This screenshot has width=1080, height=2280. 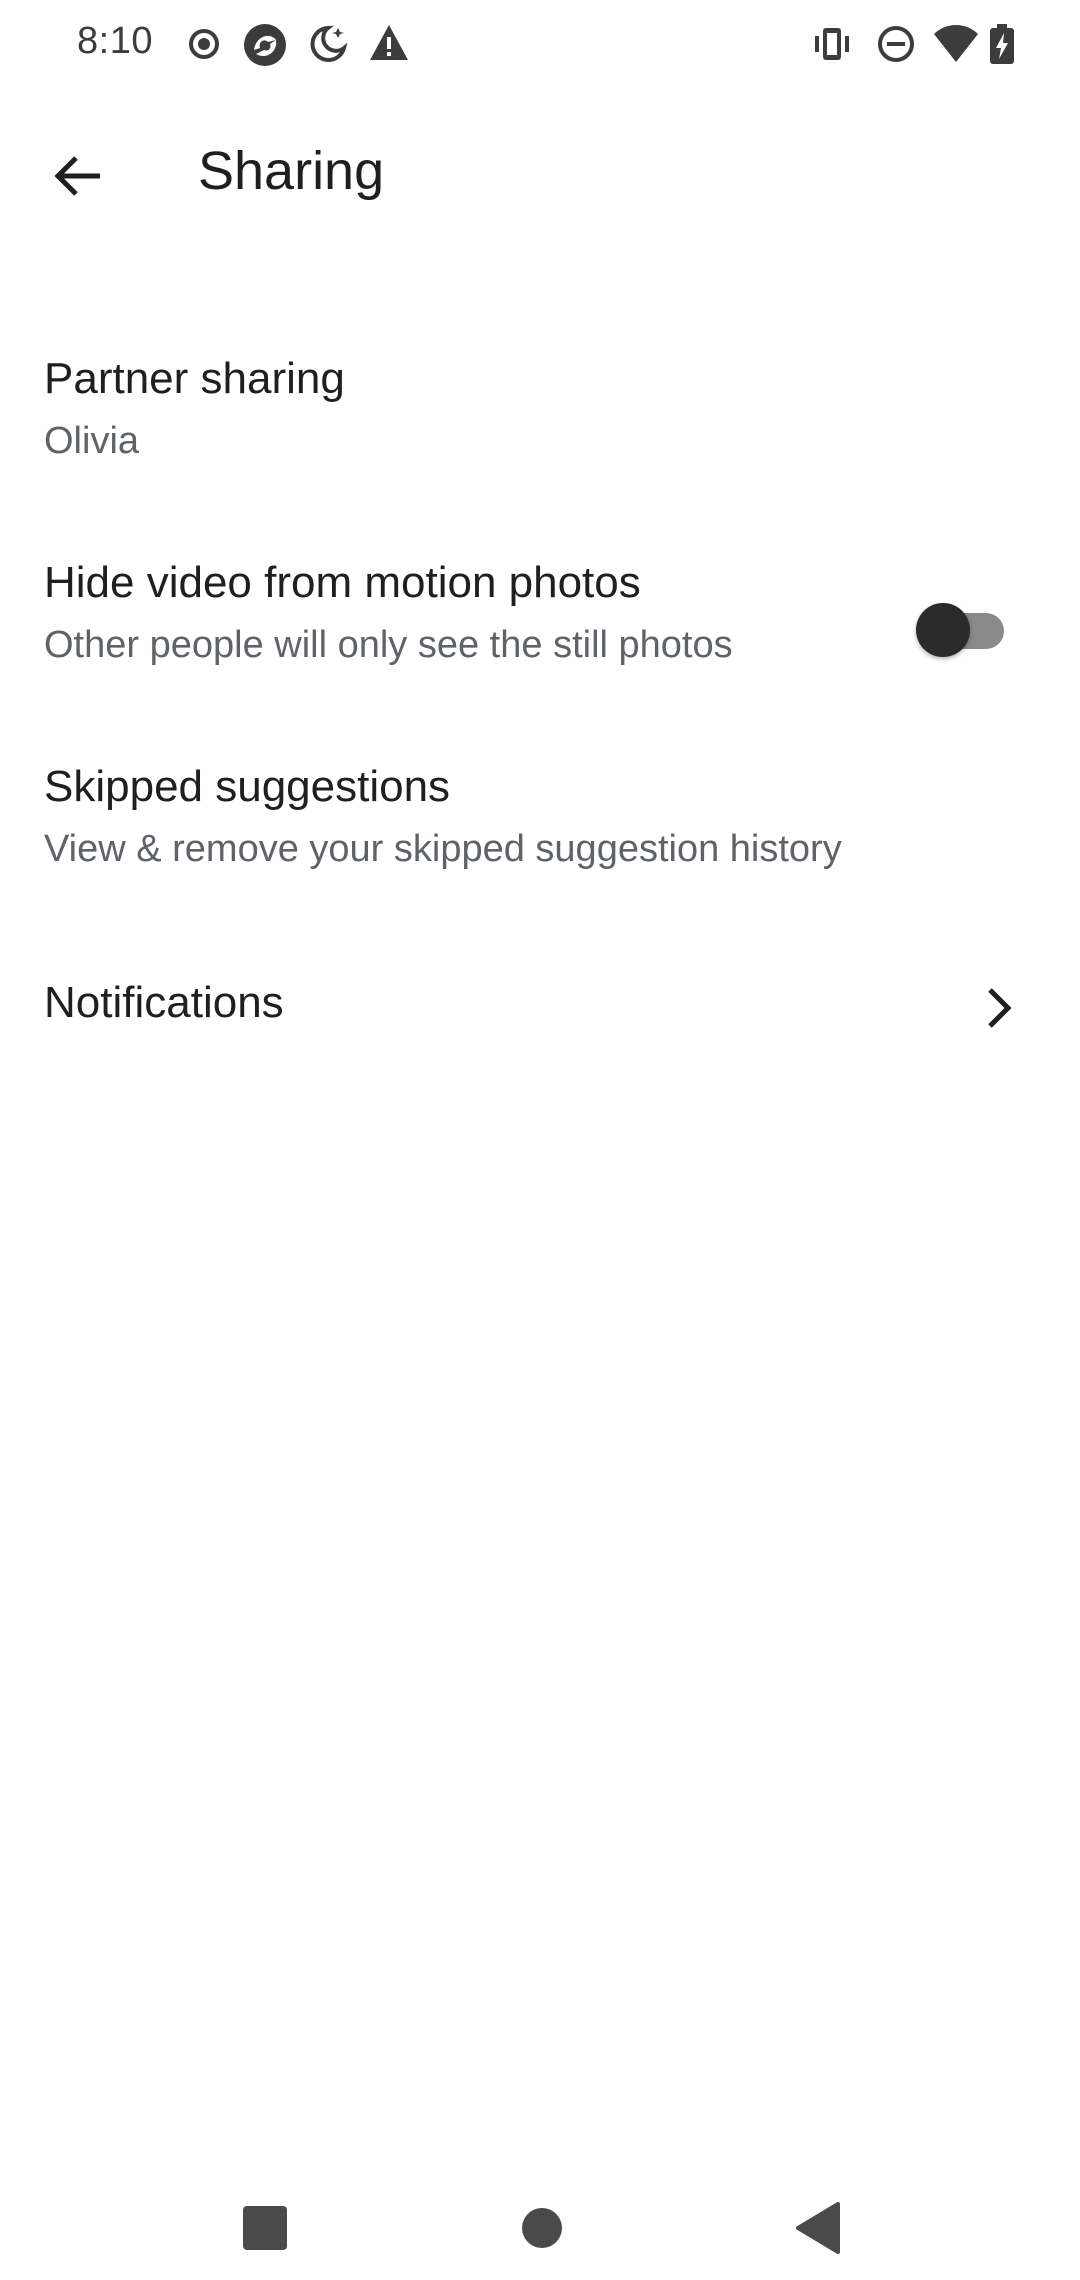 I want to click on chevron-right-icon, so click(x=1000, y=1010).